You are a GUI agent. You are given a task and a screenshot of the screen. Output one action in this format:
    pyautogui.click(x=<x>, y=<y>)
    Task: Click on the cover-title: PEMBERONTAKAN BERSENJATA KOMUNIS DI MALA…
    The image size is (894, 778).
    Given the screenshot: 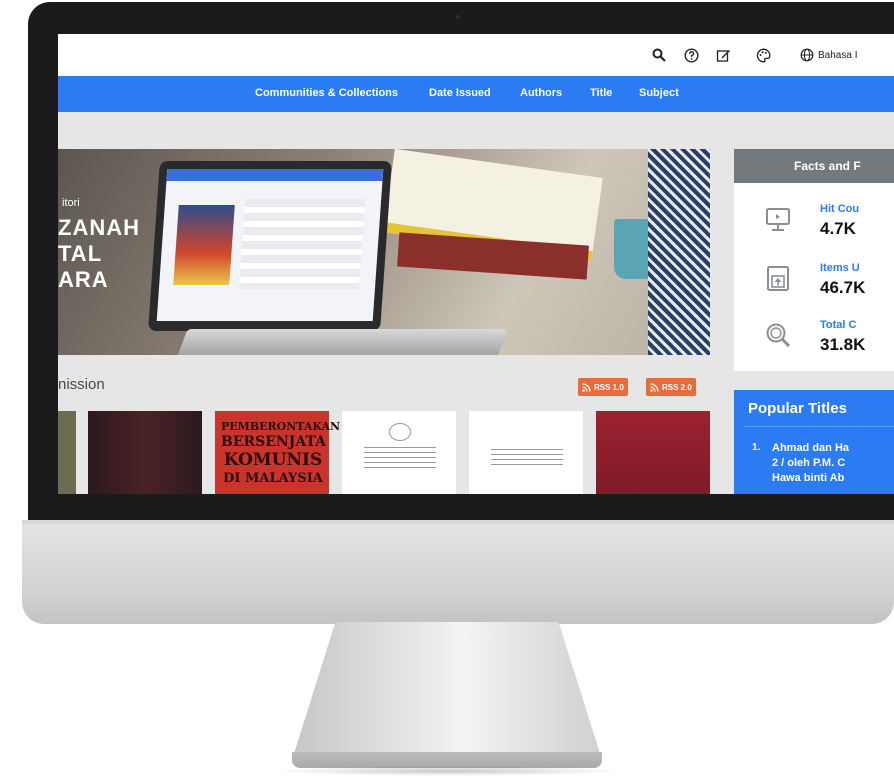 What is the action you would take?
    pyautogui.click(x=281, y=453)
    